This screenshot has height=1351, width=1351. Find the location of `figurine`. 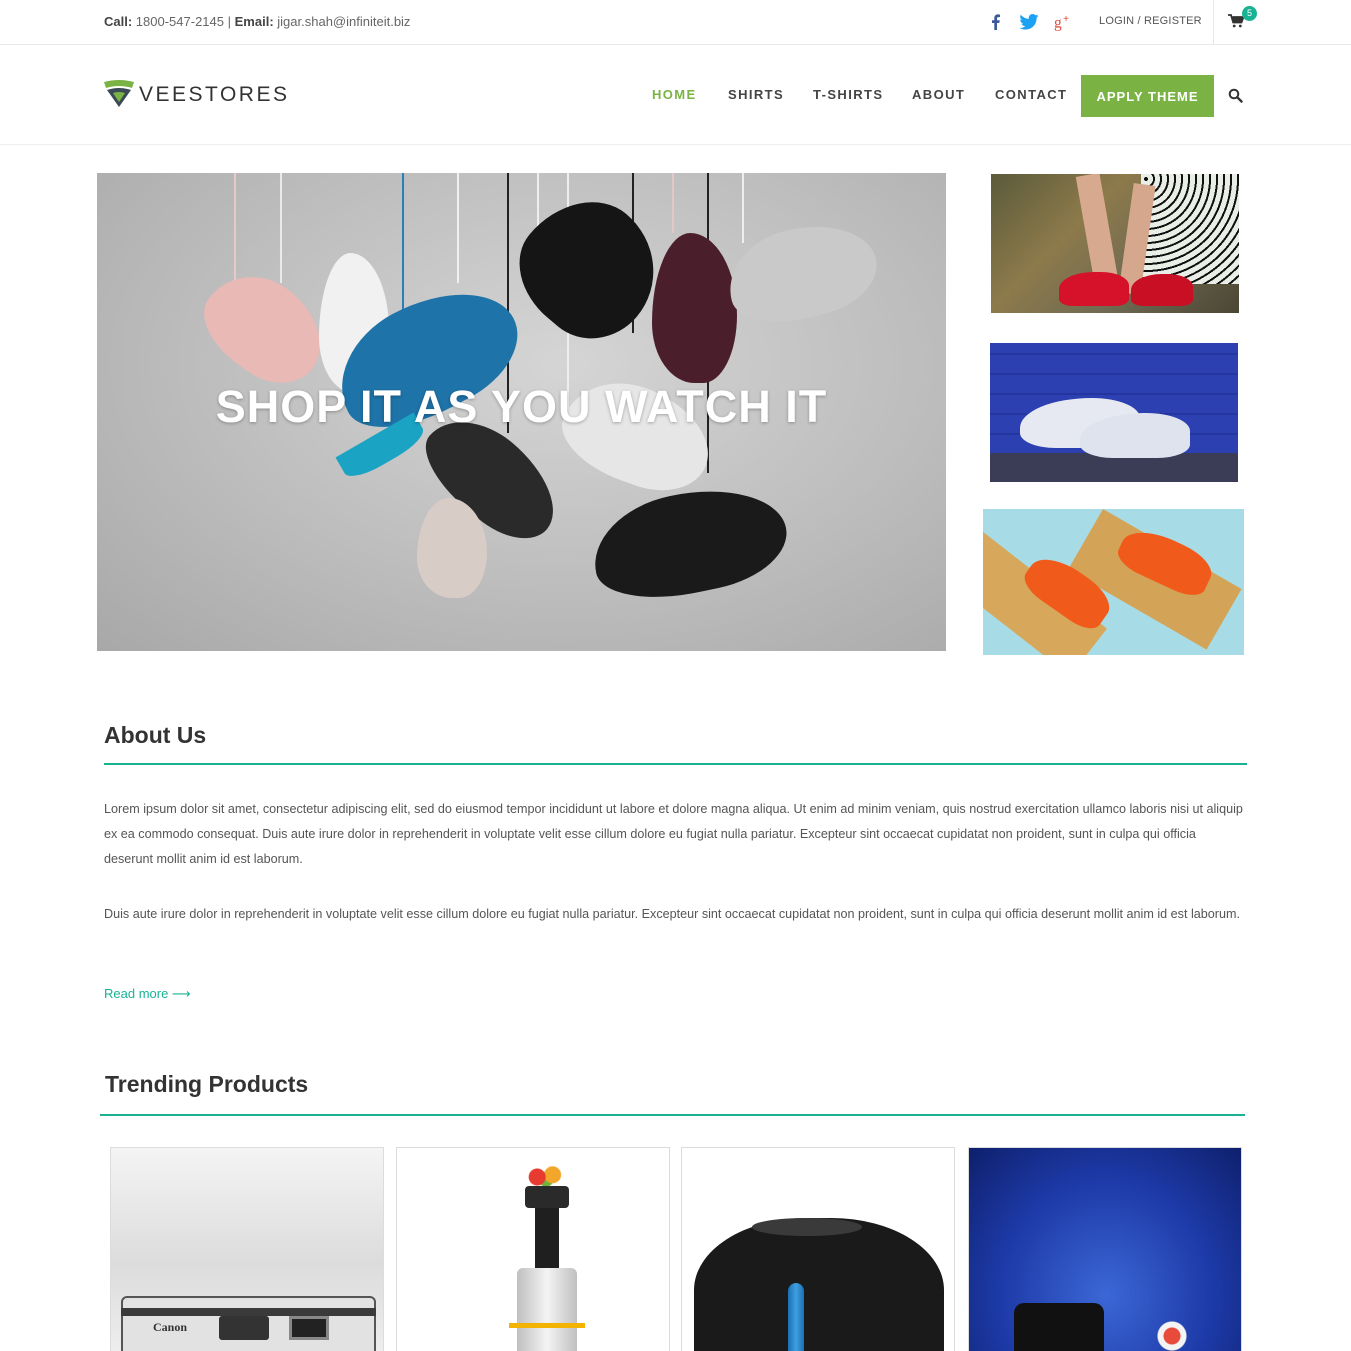

figurine is located at coordinates (1172, 1333).